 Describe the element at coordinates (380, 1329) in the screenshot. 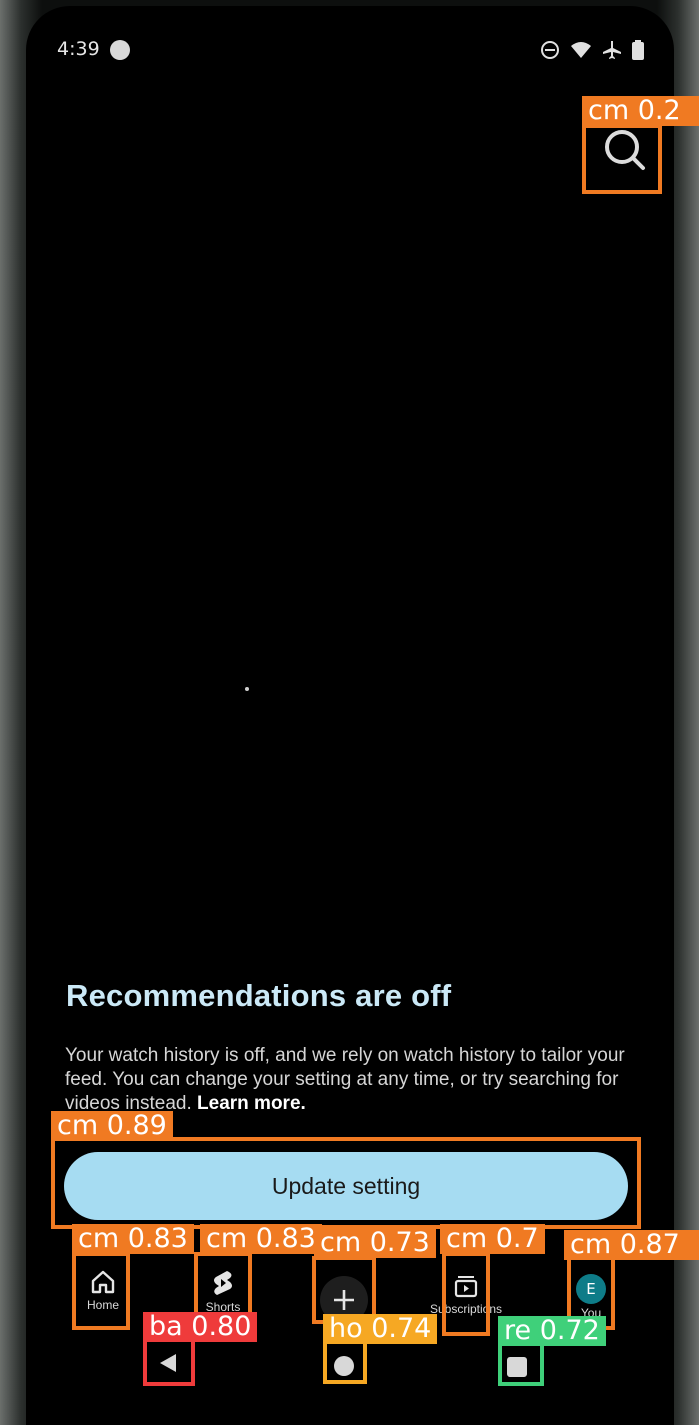

I see `detection-label: ho 0.74` at that location.